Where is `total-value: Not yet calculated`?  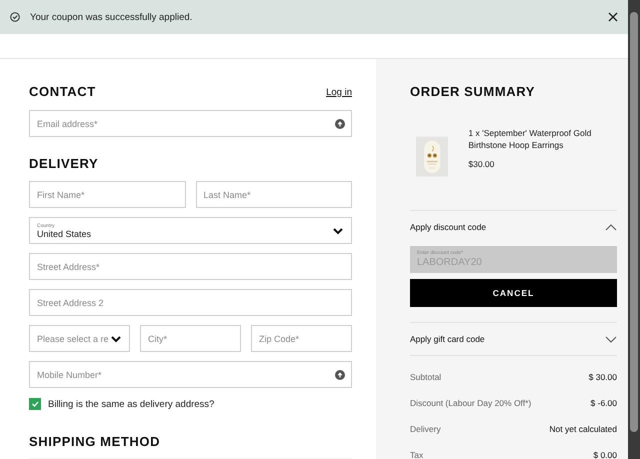
total-value: Not yet calculated is located at coordinates (583, 429).